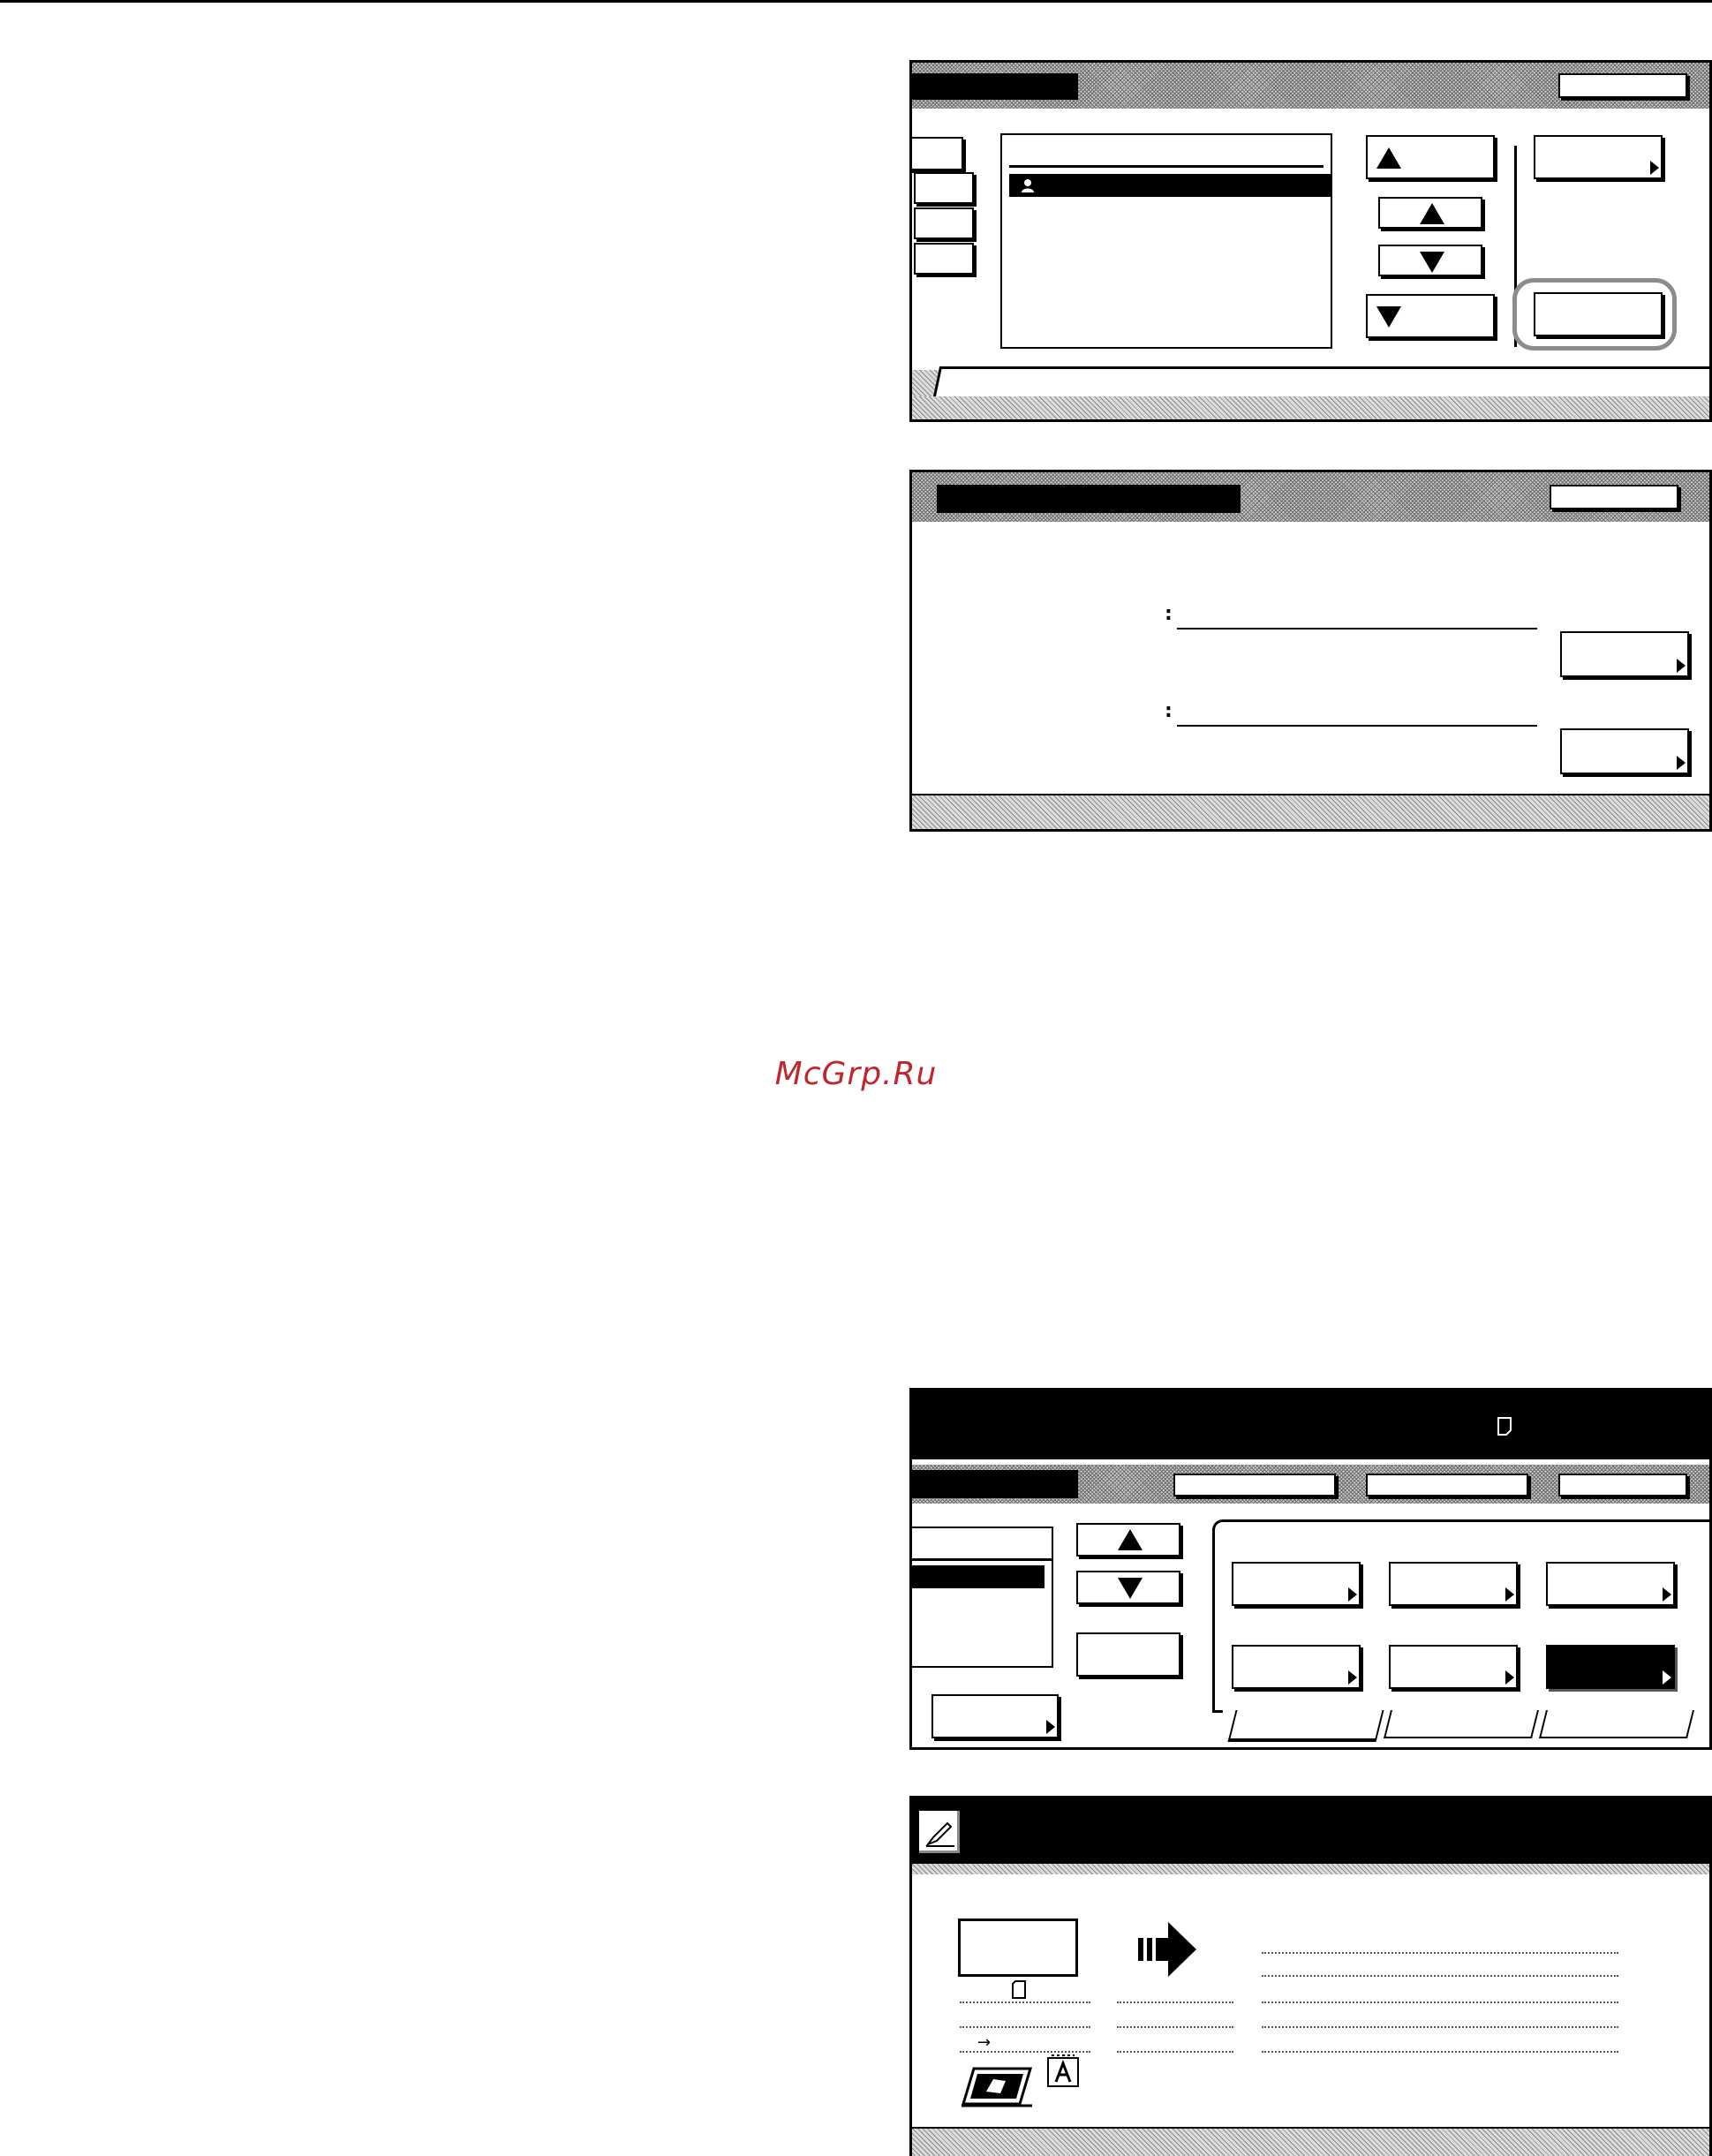 Image resolution: width=1712 pixels, height=2156 pixels. Describe the element at coordinates (1025, 2002) in the screenshot. I see `info-line-a1` at that location.